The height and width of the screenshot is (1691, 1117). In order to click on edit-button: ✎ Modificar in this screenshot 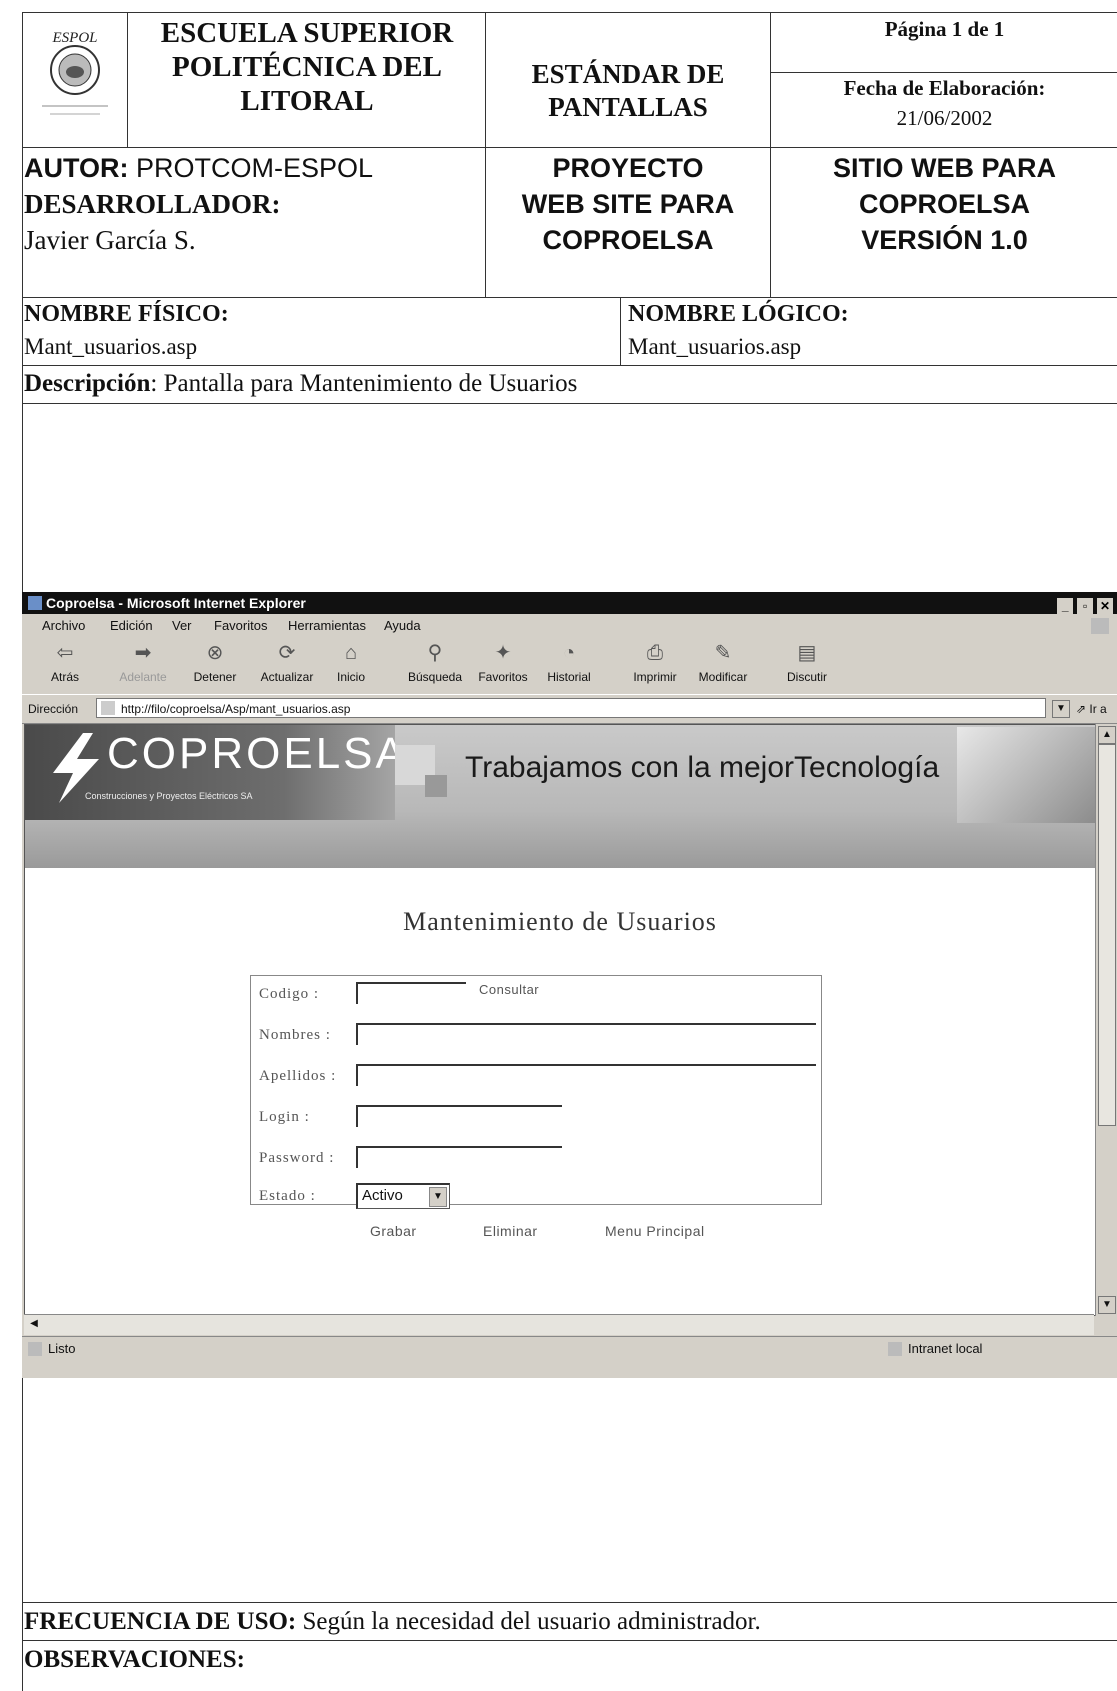, I will do `click(723, 662)`.